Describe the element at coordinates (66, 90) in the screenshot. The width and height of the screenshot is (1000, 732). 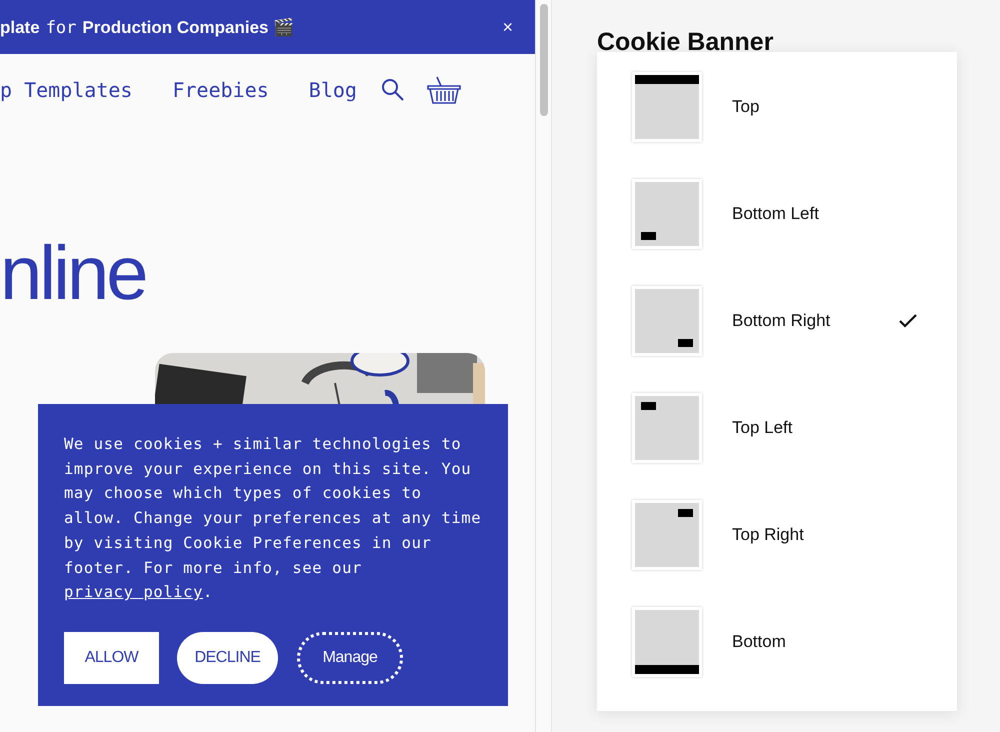
I see `nav-link: p Templates` at that location.